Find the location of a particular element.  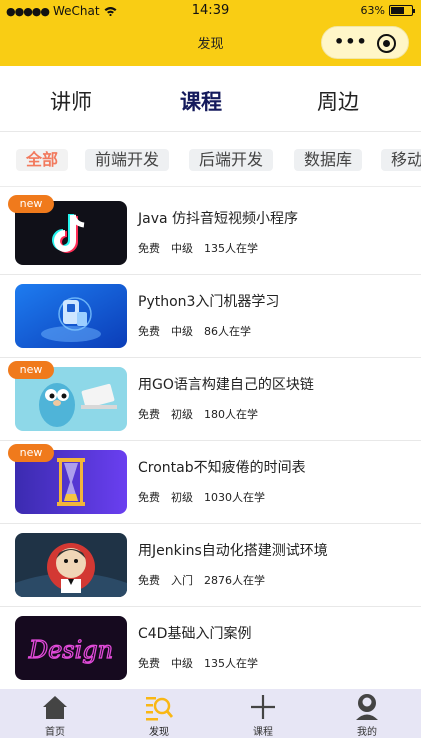

tabbar-label: 课程 is located at coordinates (263, 732).